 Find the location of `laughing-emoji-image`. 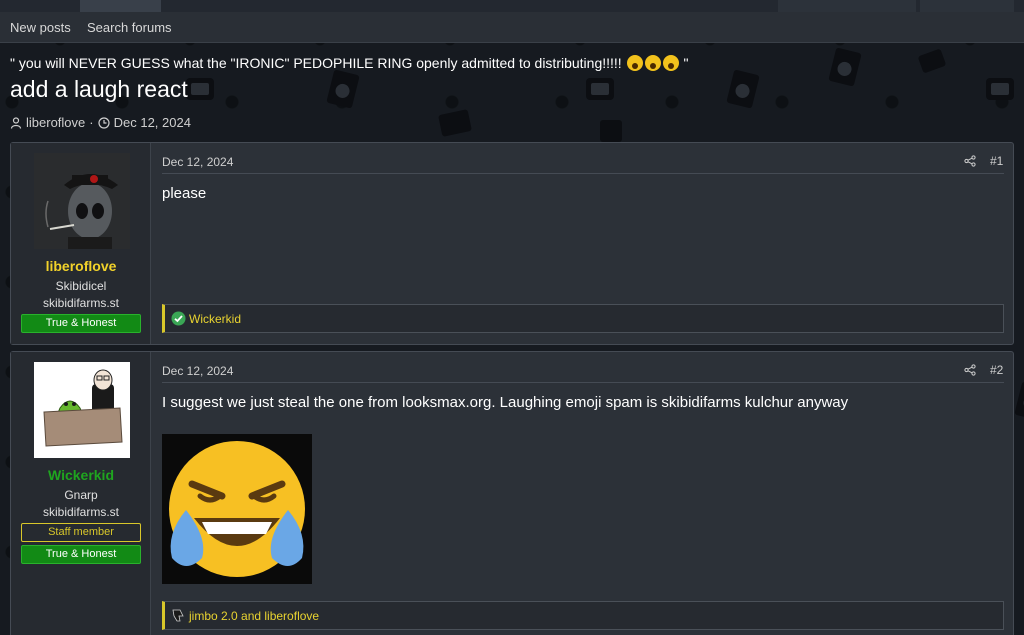

laughing-emoji-image is located at coordinates (237, 509).